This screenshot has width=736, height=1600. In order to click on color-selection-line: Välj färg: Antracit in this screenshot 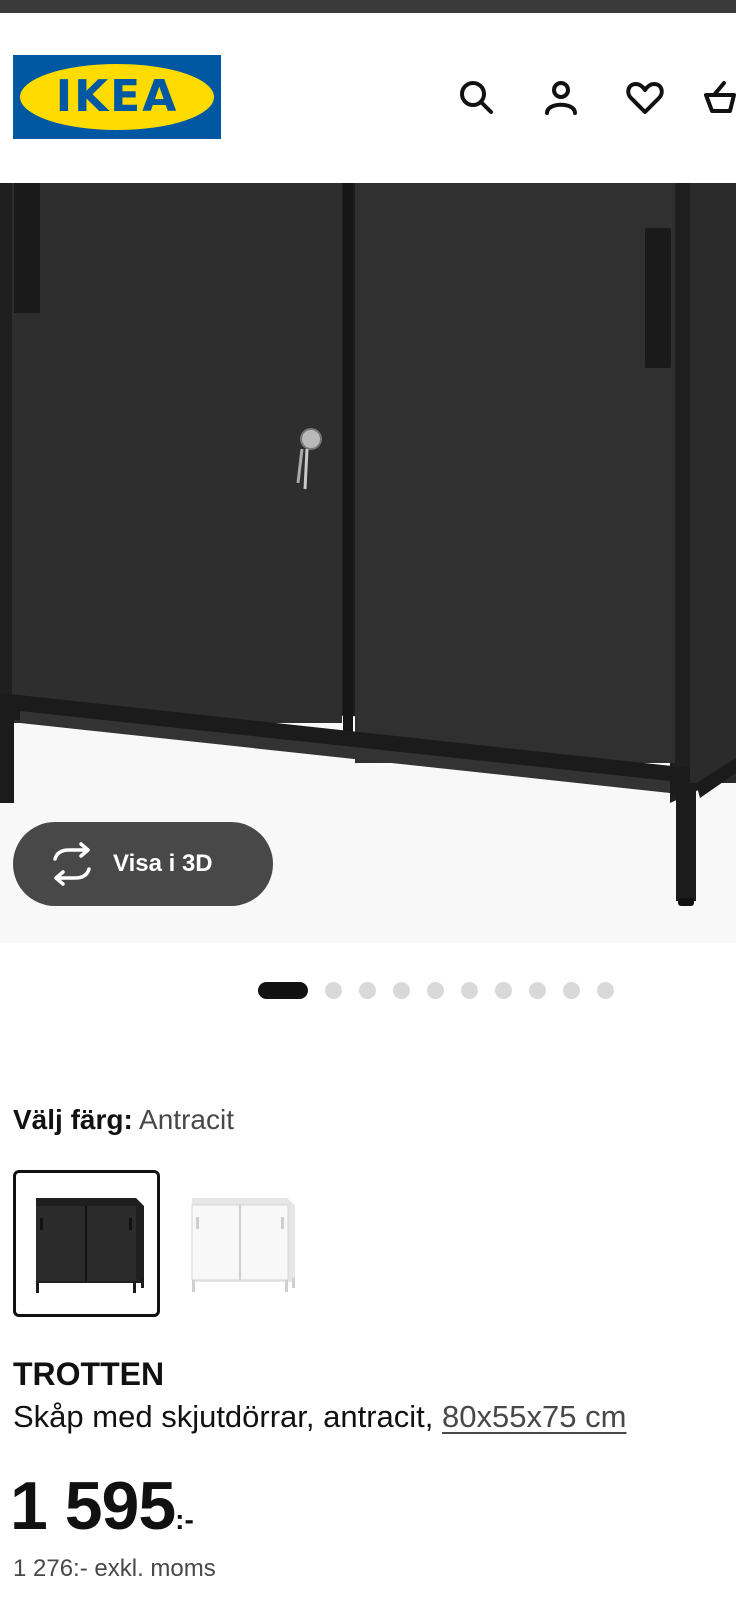, I will do `click(123, 1120)`.